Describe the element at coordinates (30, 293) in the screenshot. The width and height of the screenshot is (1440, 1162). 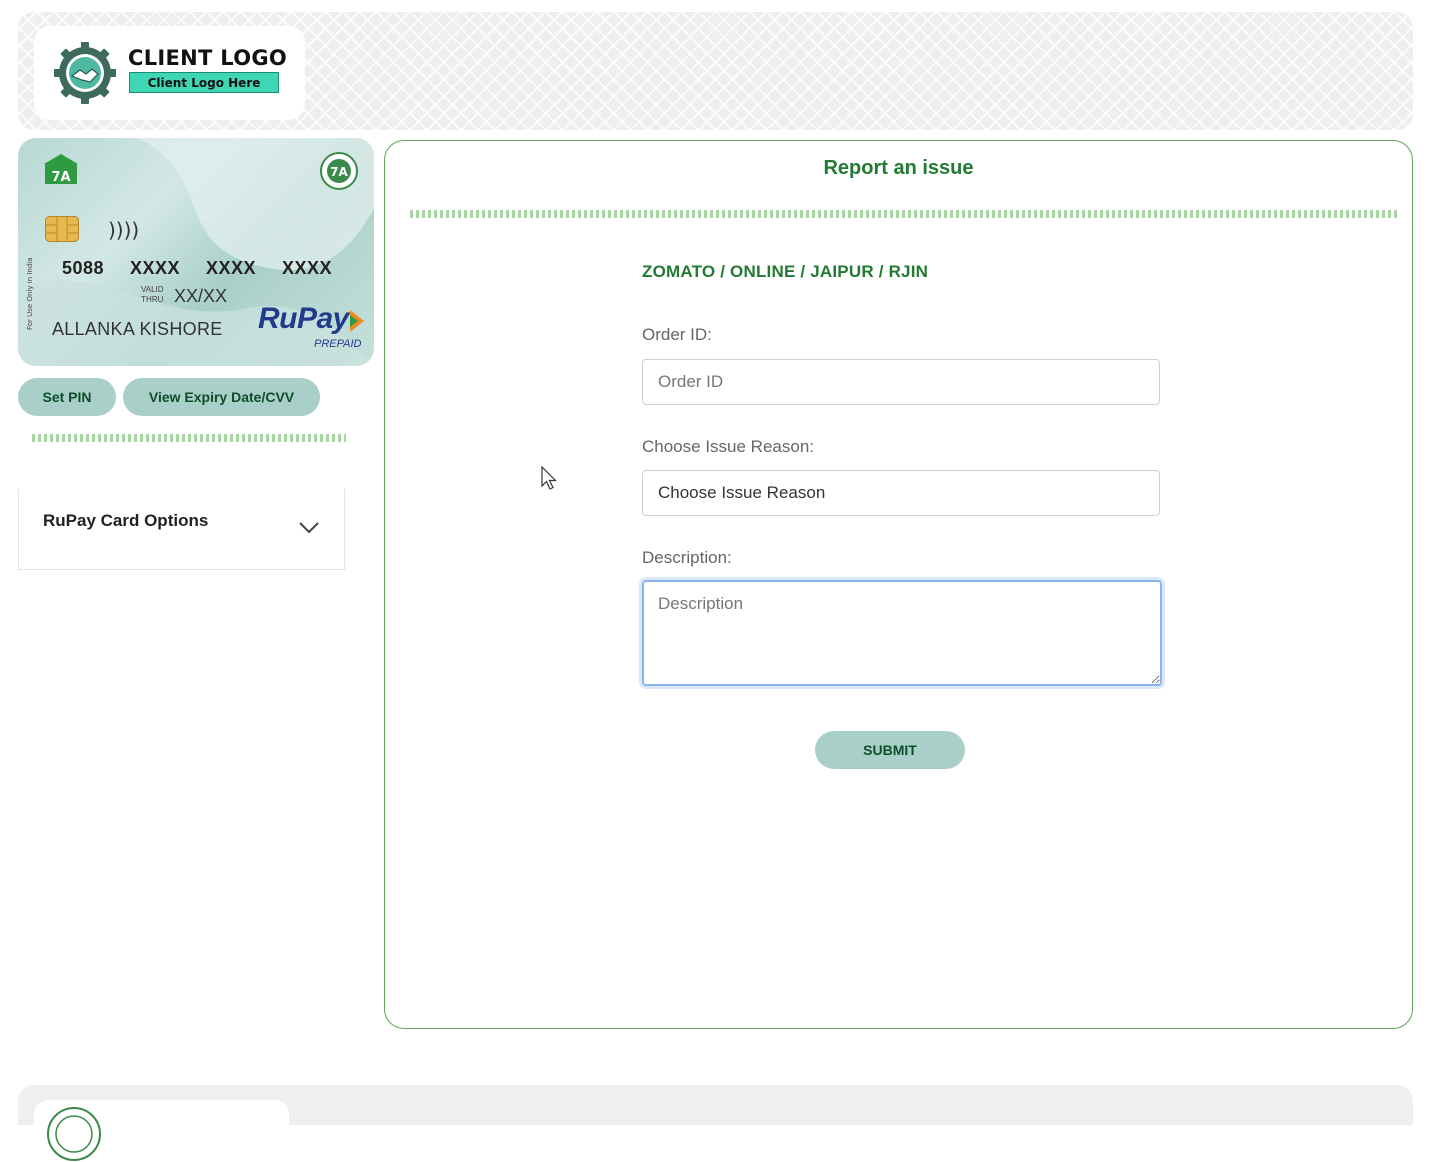
I see `card-side-text: For Use Only in India` at that location.